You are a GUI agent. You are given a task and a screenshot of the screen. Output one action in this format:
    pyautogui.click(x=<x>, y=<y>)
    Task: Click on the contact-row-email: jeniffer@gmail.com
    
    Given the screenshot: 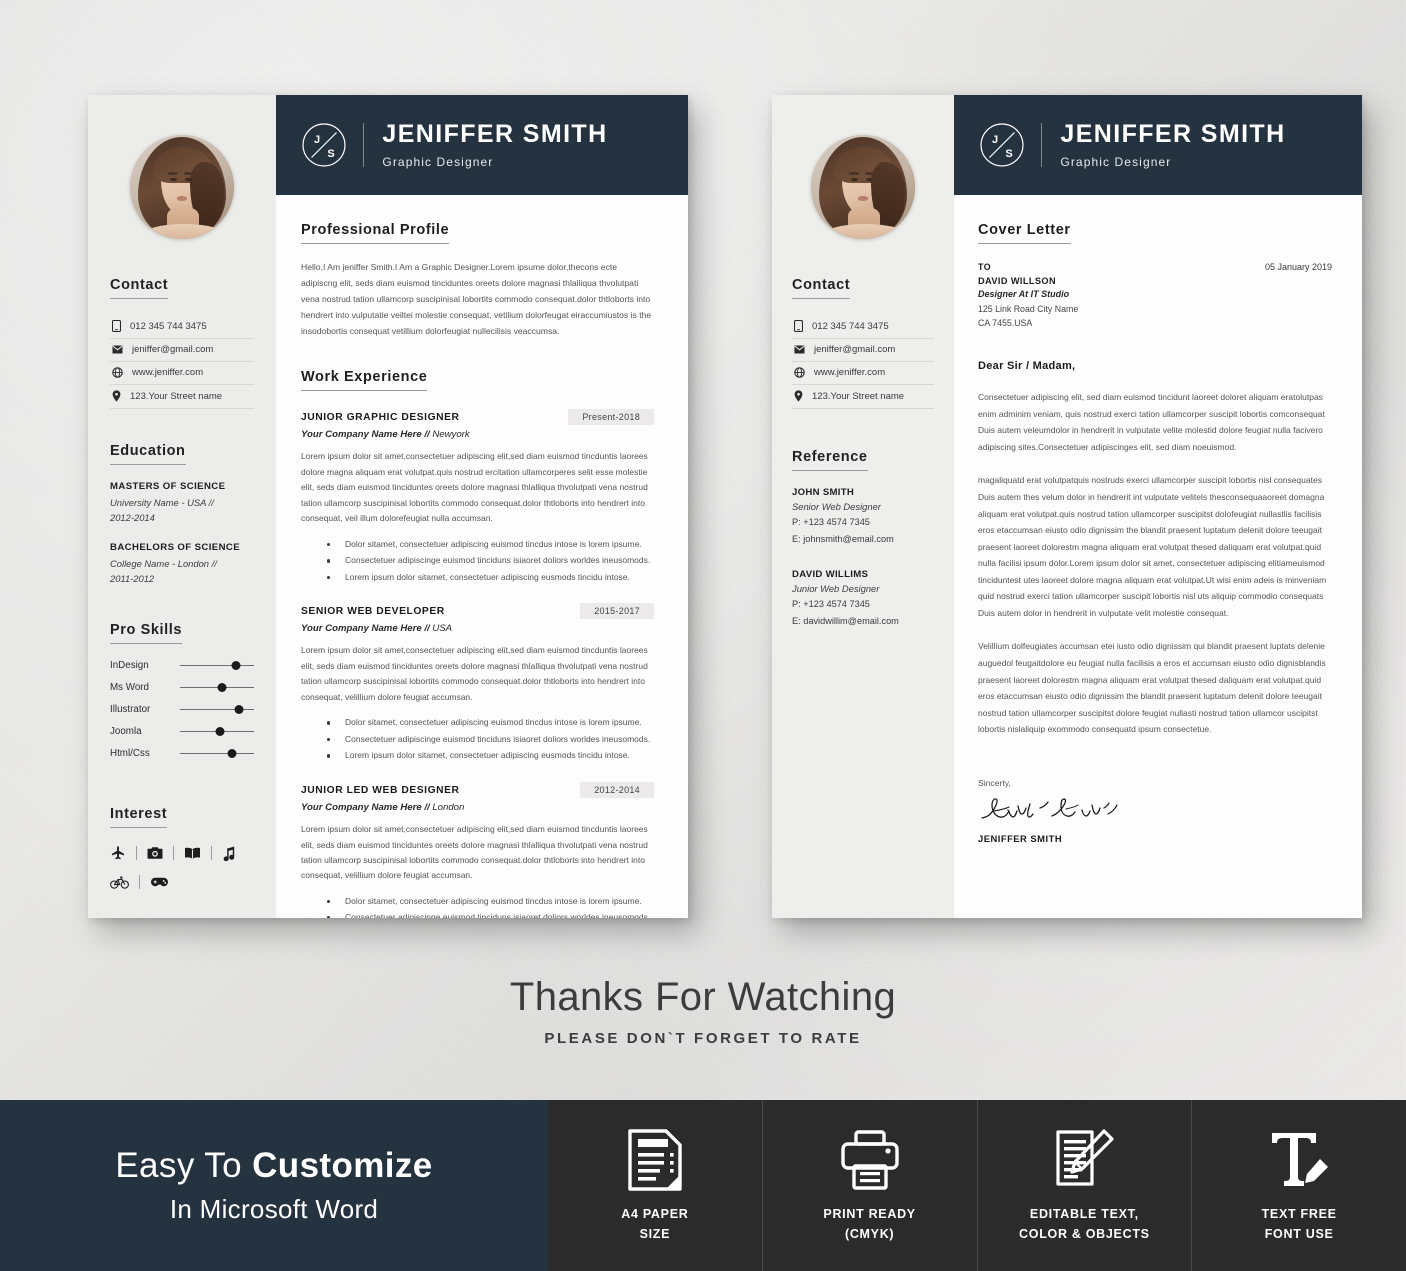 What is the action you would take?
    pyautogui.click(x=182, y=350)
    